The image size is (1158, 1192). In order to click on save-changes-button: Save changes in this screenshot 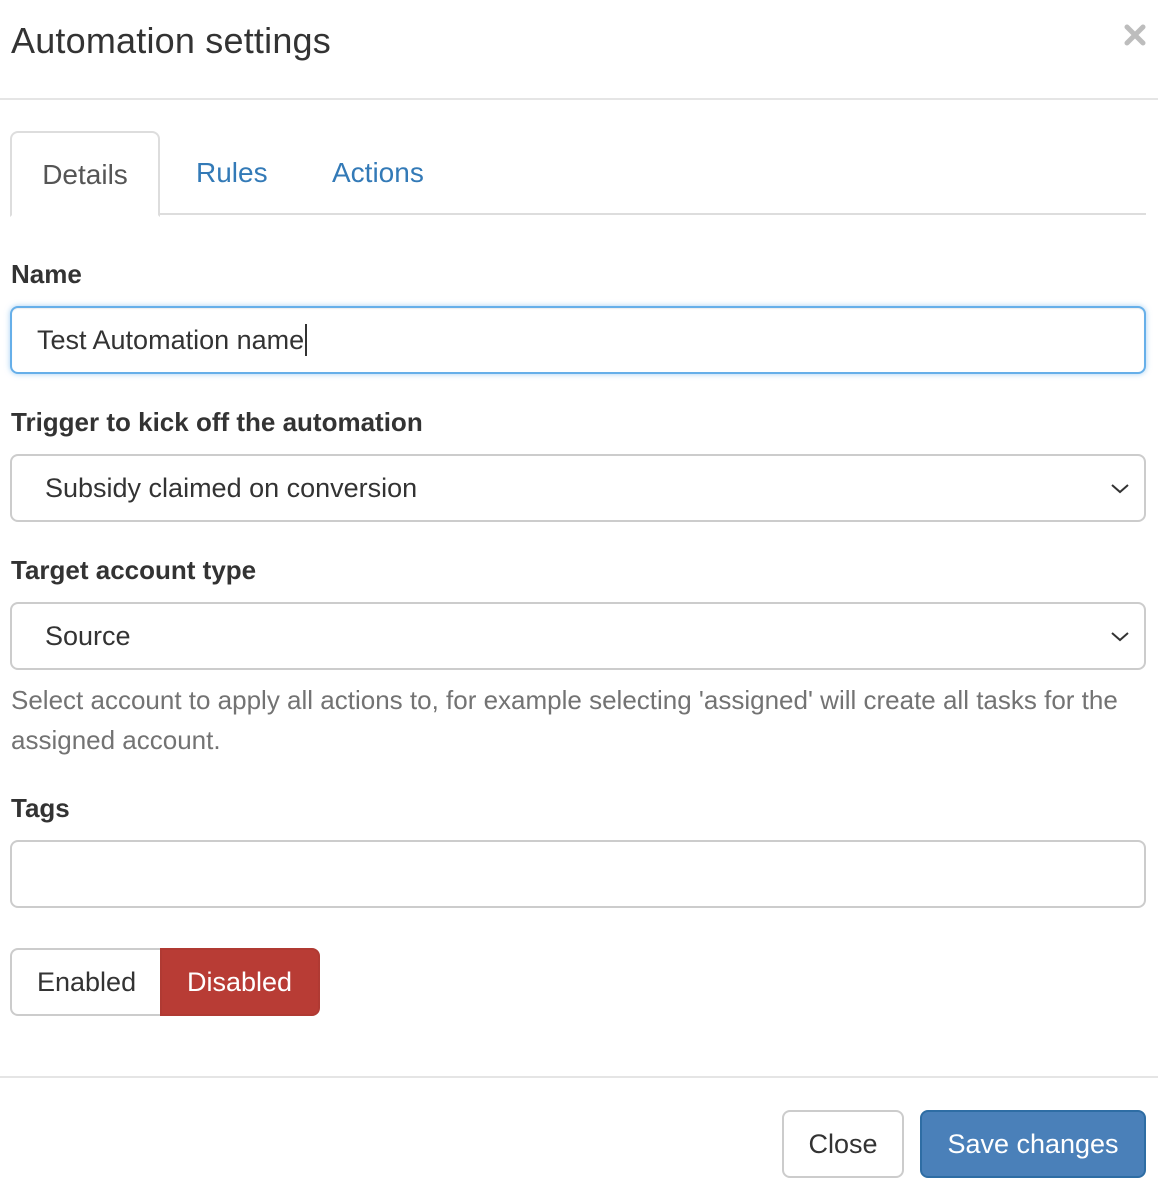, I will do `click(1033, 1144)`.